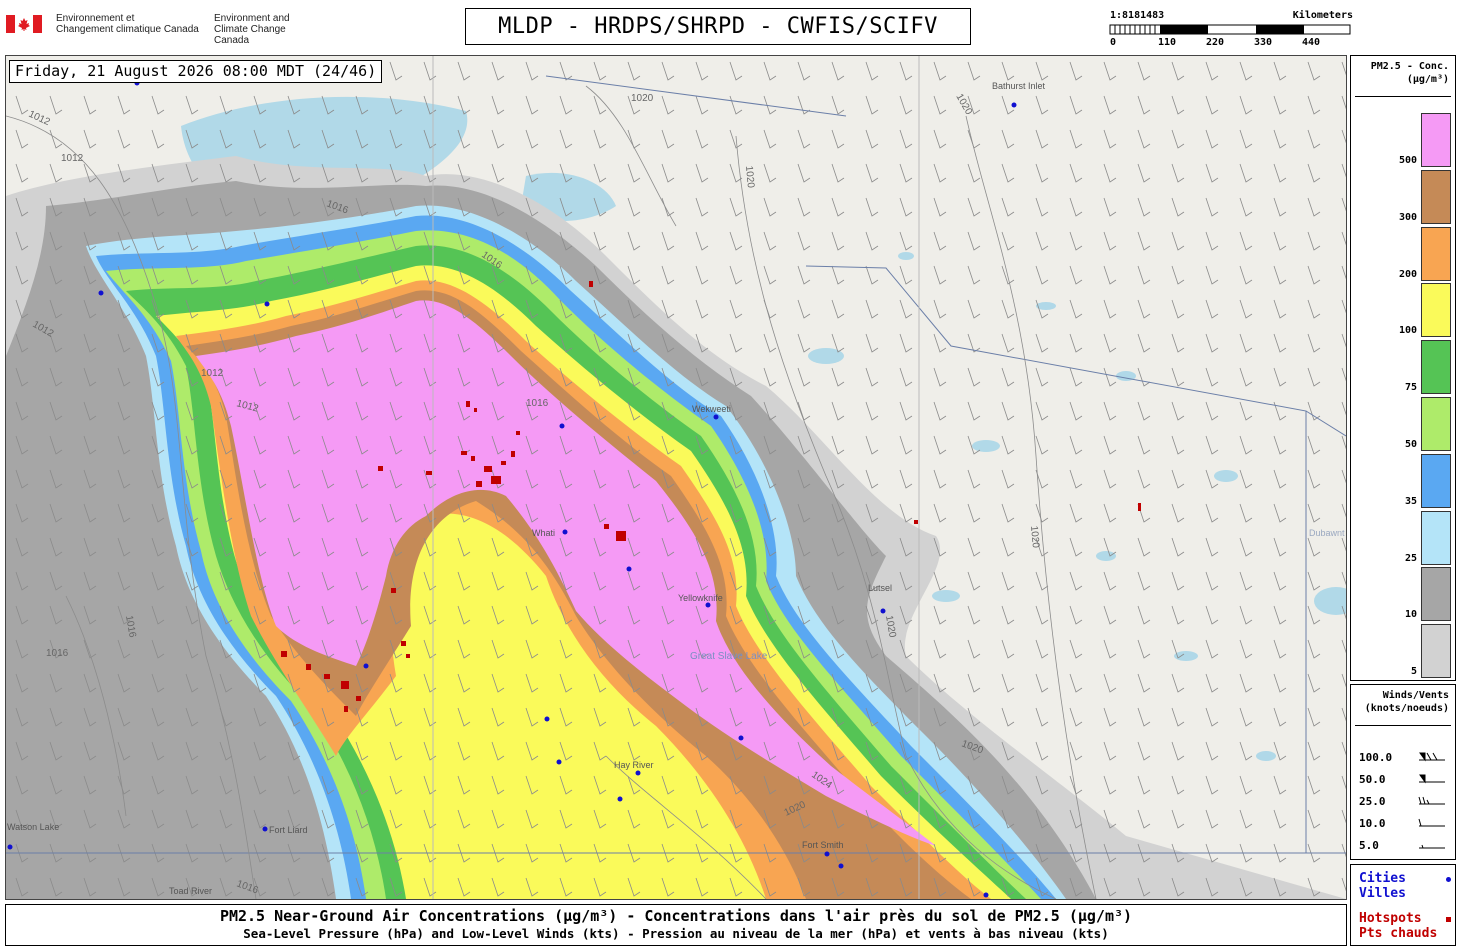 This screenshot has width=1460, height=950. I want to click on legend-swatch-label: 50, so click(1410, 444).